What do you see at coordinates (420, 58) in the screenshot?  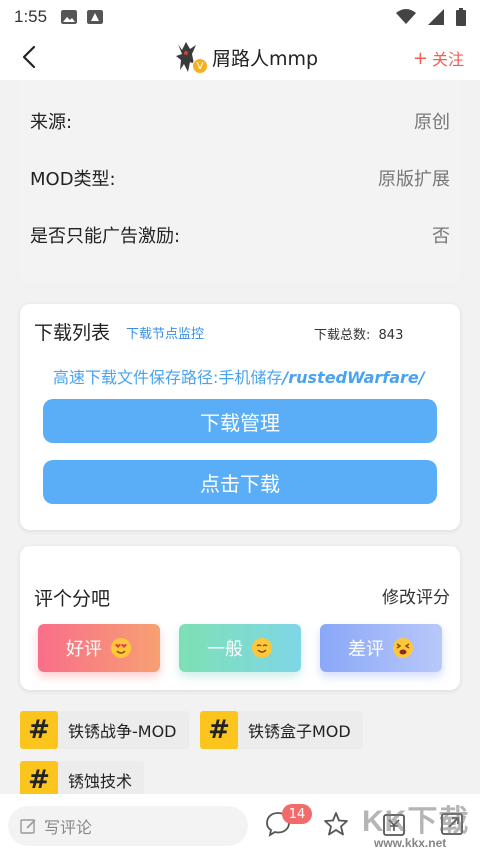 I see `plus-icon: +` at bounding box center [420, 58].